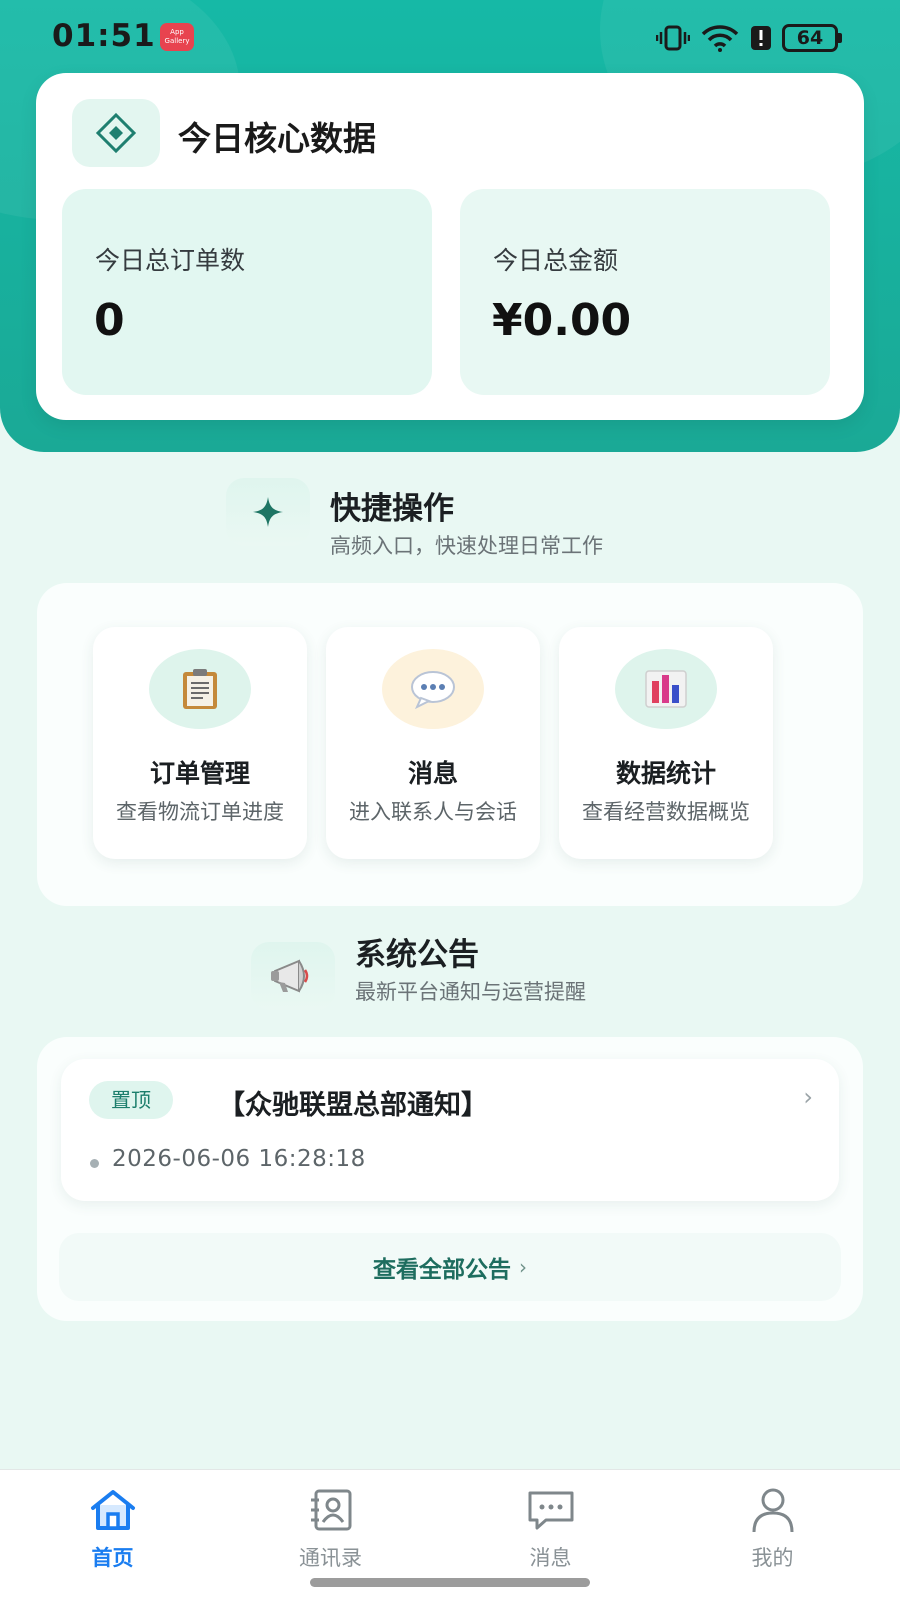 This screenshot has height=1600, width=900. What do you see at coordinates (666, 689) in the screenshot?
I see `bar-chart-icon` at bounding box center [666, 689].